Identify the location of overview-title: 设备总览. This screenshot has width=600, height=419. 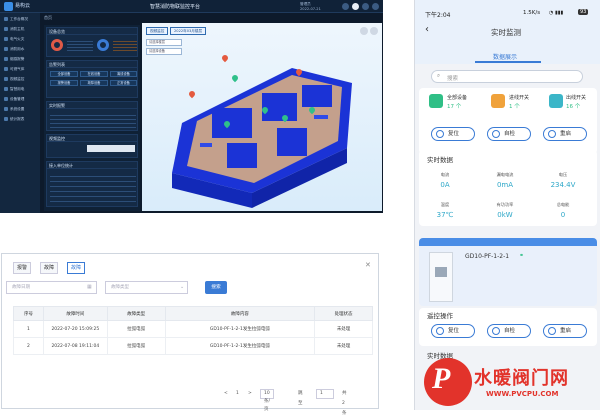
(92, 31).